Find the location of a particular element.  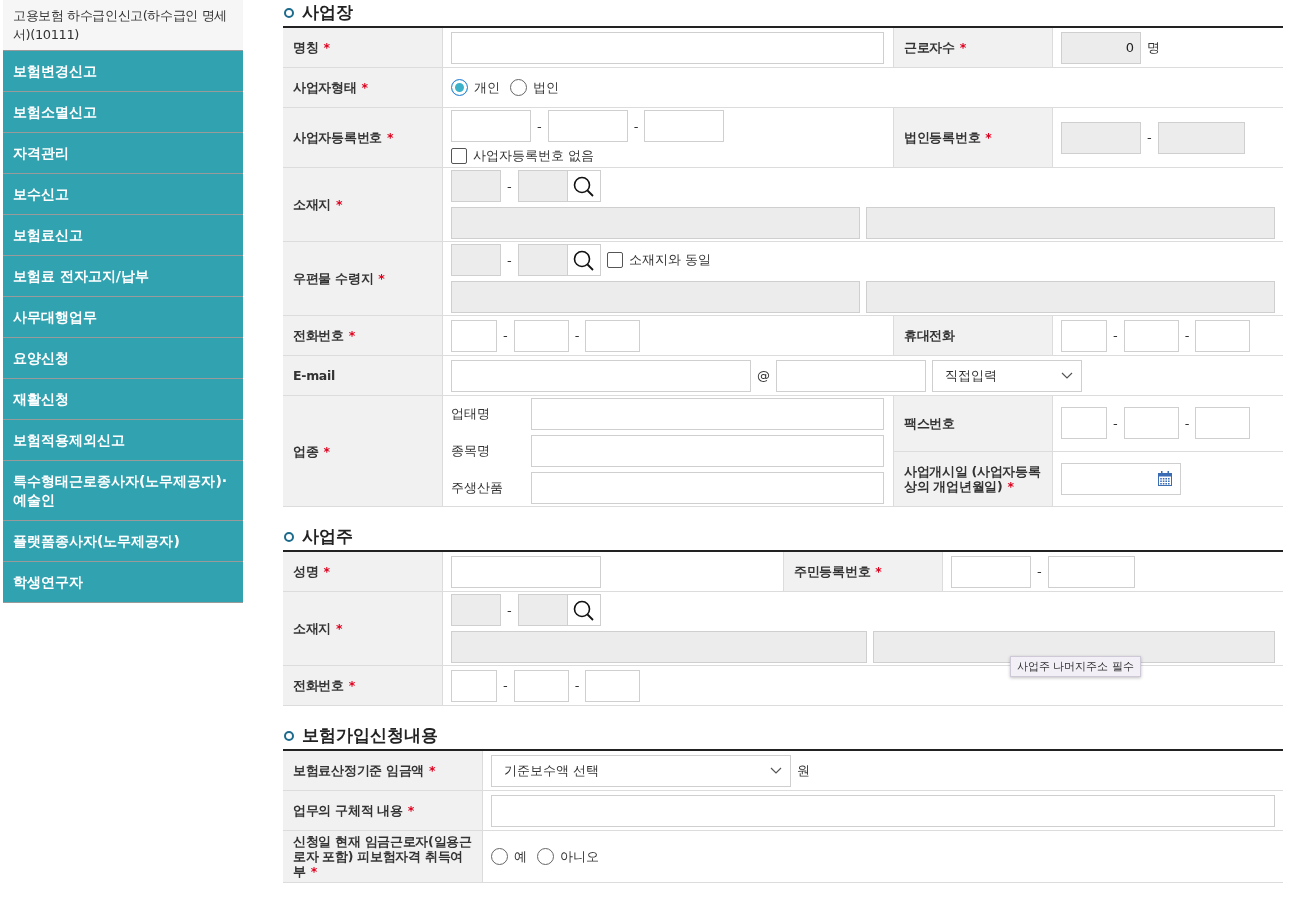

field-label: 우편물 수령지 * is located at coordinates (339, 278).